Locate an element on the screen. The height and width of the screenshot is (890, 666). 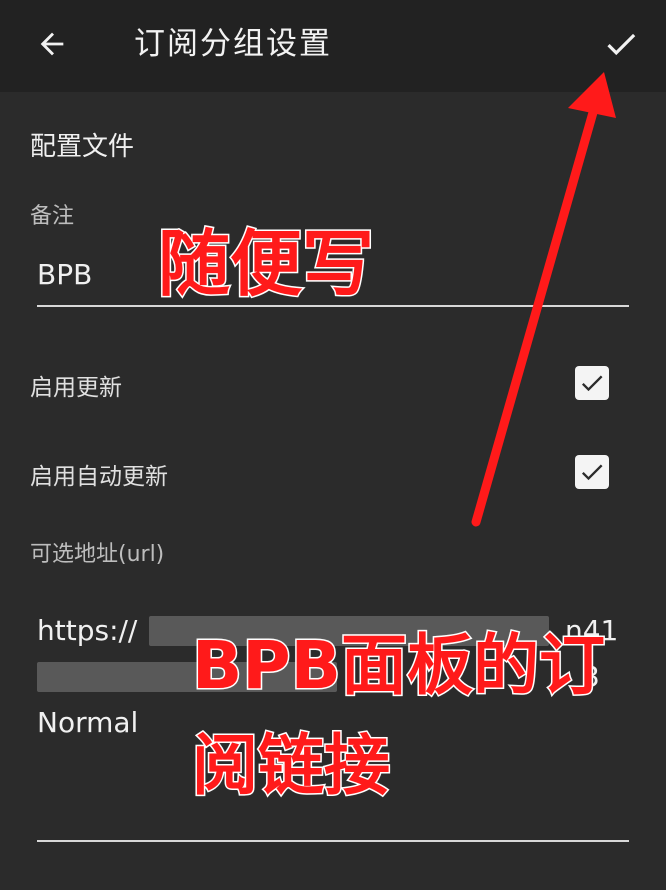
annotation-arrow is located at coordinates (543, 299).